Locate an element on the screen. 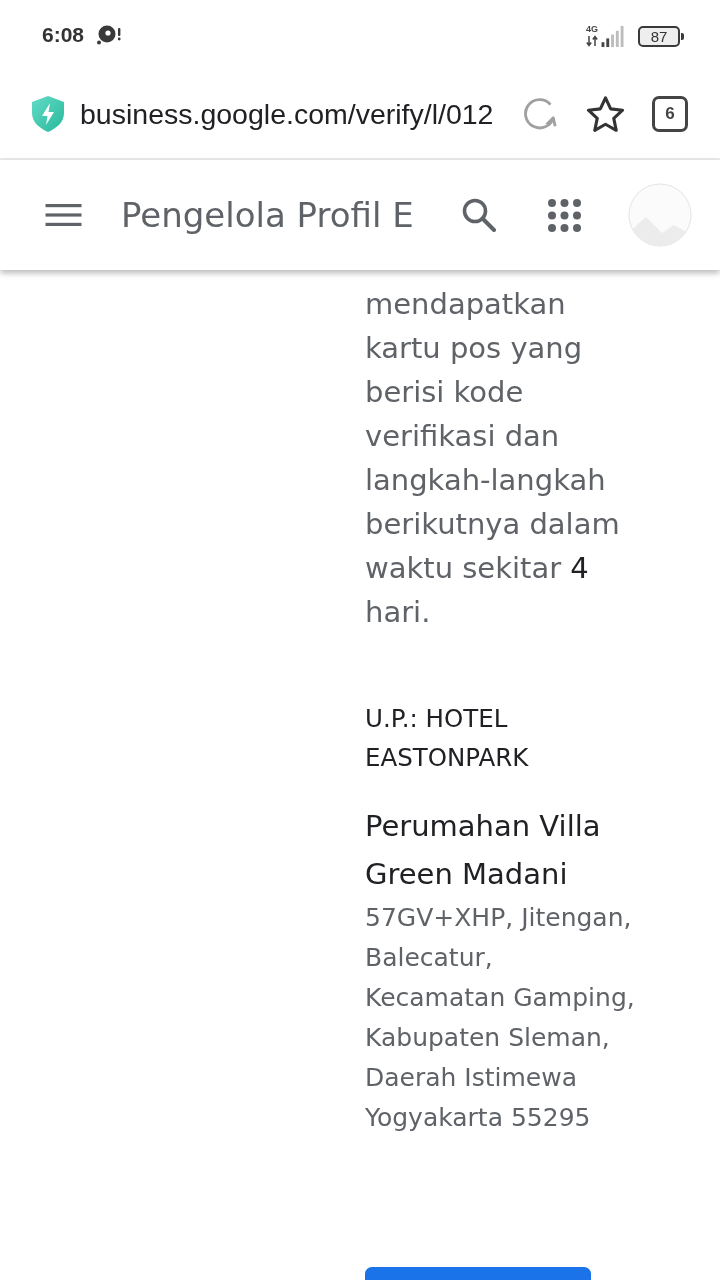 The height and width of the screenshot is (1280, 720). data-arrows-icon is located at coordinates (592, 40).